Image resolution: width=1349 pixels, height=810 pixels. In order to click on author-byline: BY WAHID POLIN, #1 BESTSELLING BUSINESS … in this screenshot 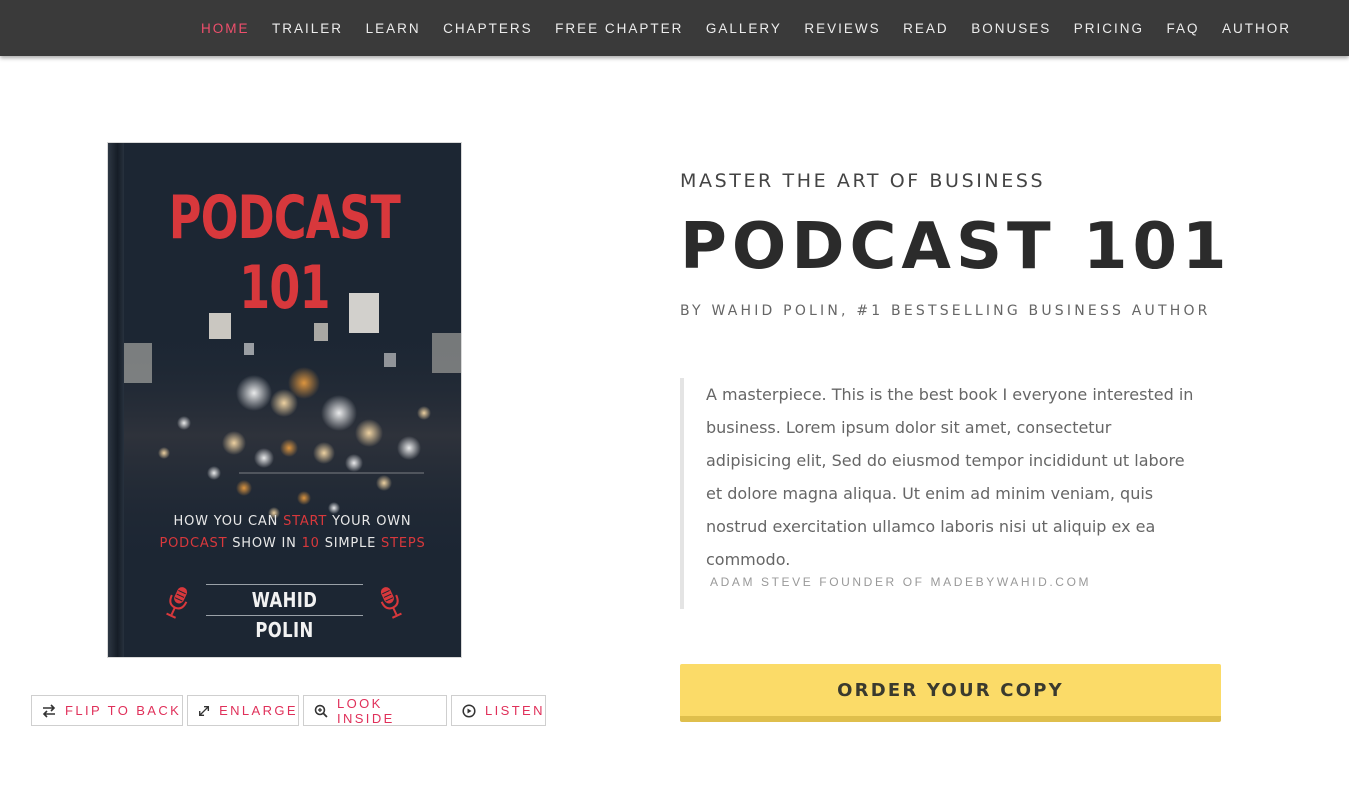, I will do `click(945, 311)`.